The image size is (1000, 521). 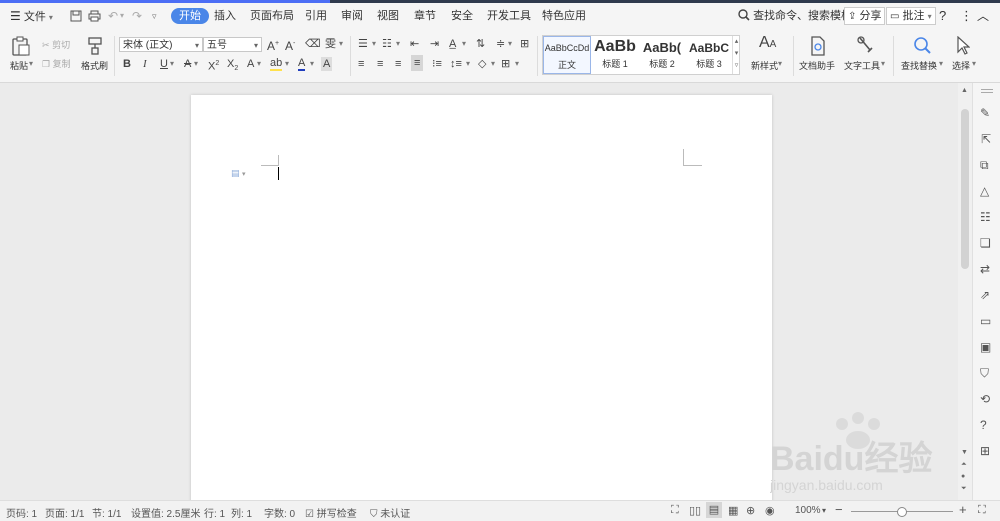 What do you see at coordinates (965, 291) in the screenshot?
I see `vertical-scrollbar: ▲ ▼ ⏶ ● ⏷` at bounding box center [965, 291].